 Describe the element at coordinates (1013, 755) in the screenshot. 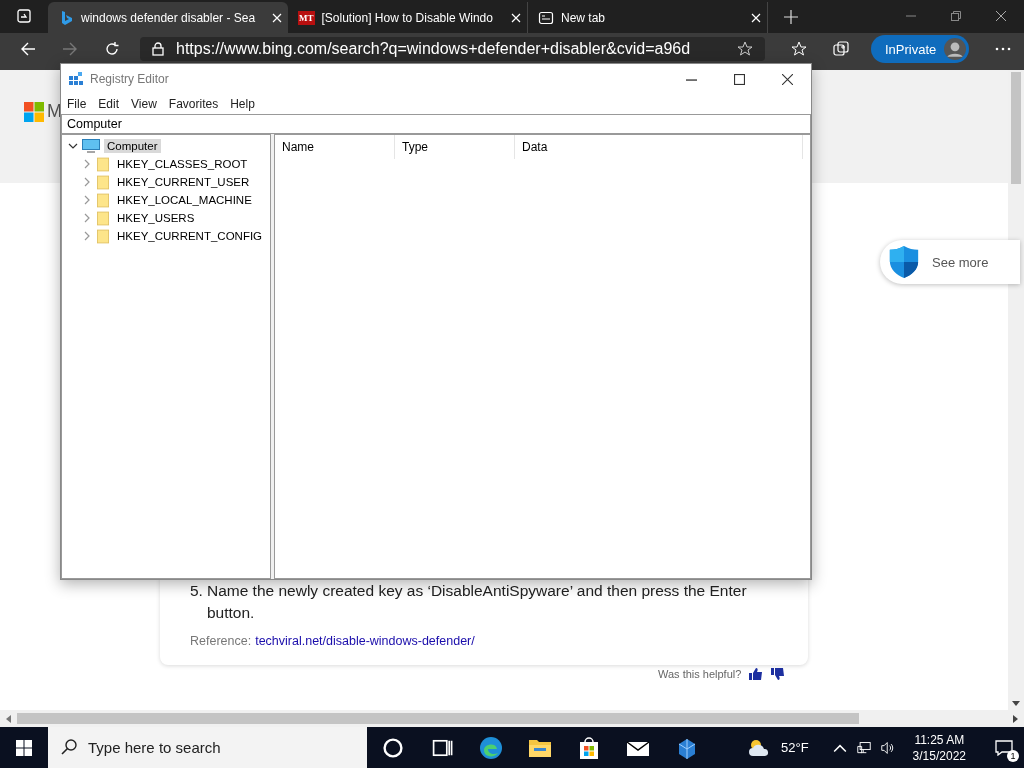

I see `notification-count: 1` at that location.